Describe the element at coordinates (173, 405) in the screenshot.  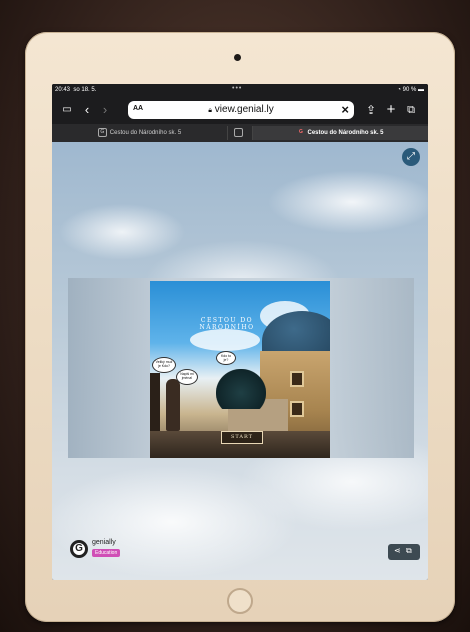
I see `statue-figure` at that location.